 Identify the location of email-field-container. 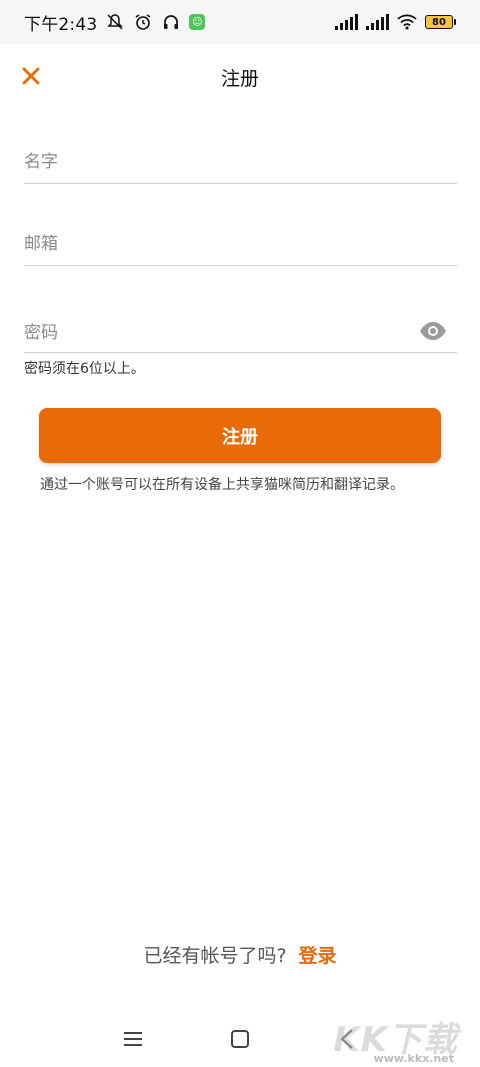
(240, 247).